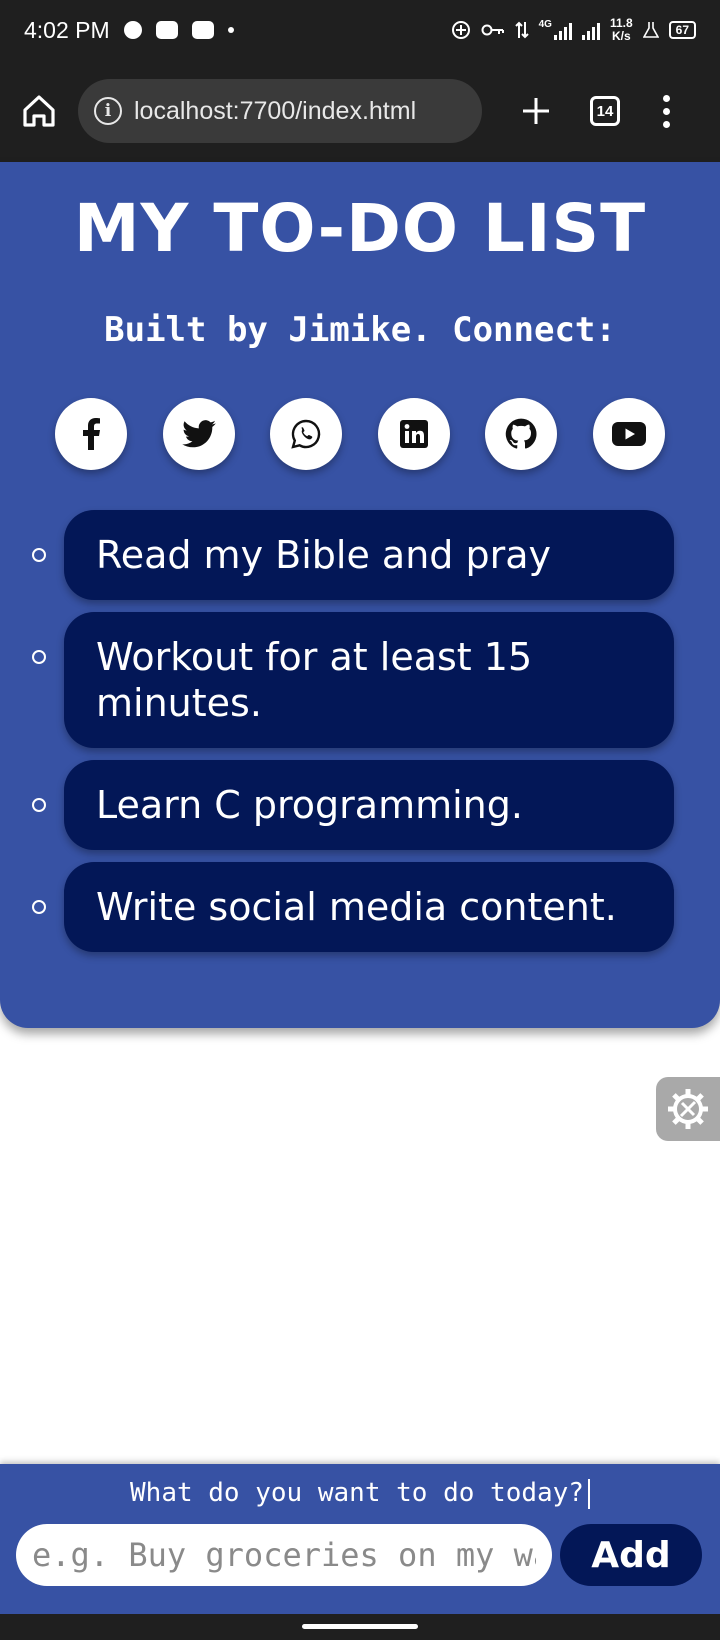 The image size is (720, 1640). I want to click on dev-tools-button, so click(688, 1109).